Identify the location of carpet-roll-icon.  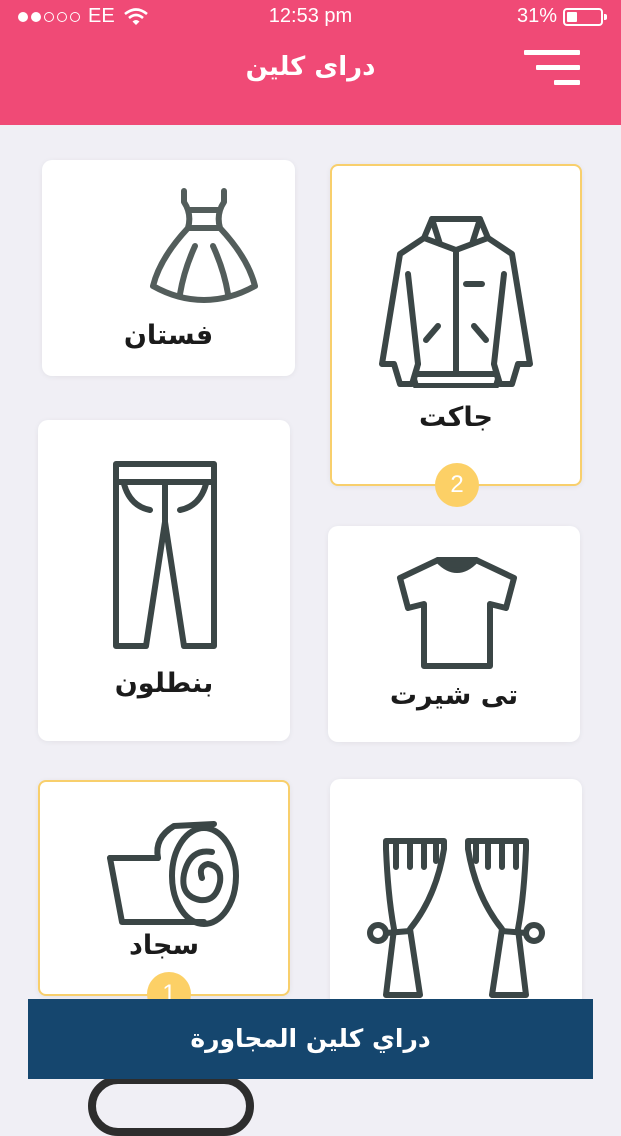
(173, 874).